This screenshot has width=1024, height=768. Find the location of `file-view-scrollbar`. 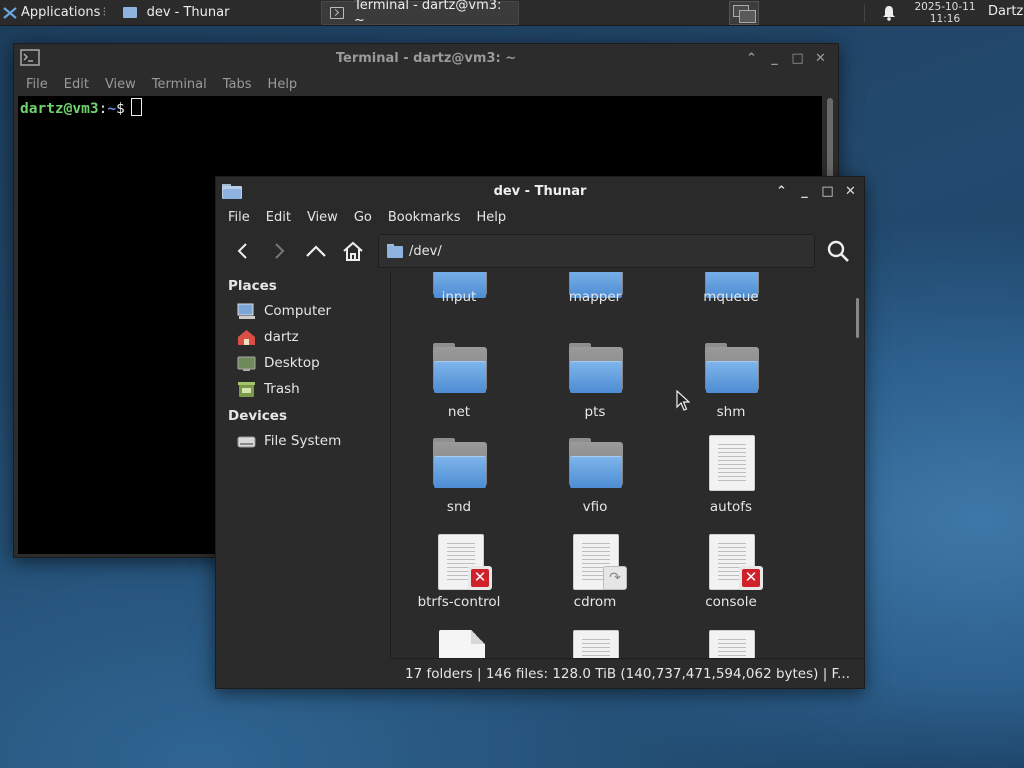

file-view-scrollbar is located at coordinates (858, 464).